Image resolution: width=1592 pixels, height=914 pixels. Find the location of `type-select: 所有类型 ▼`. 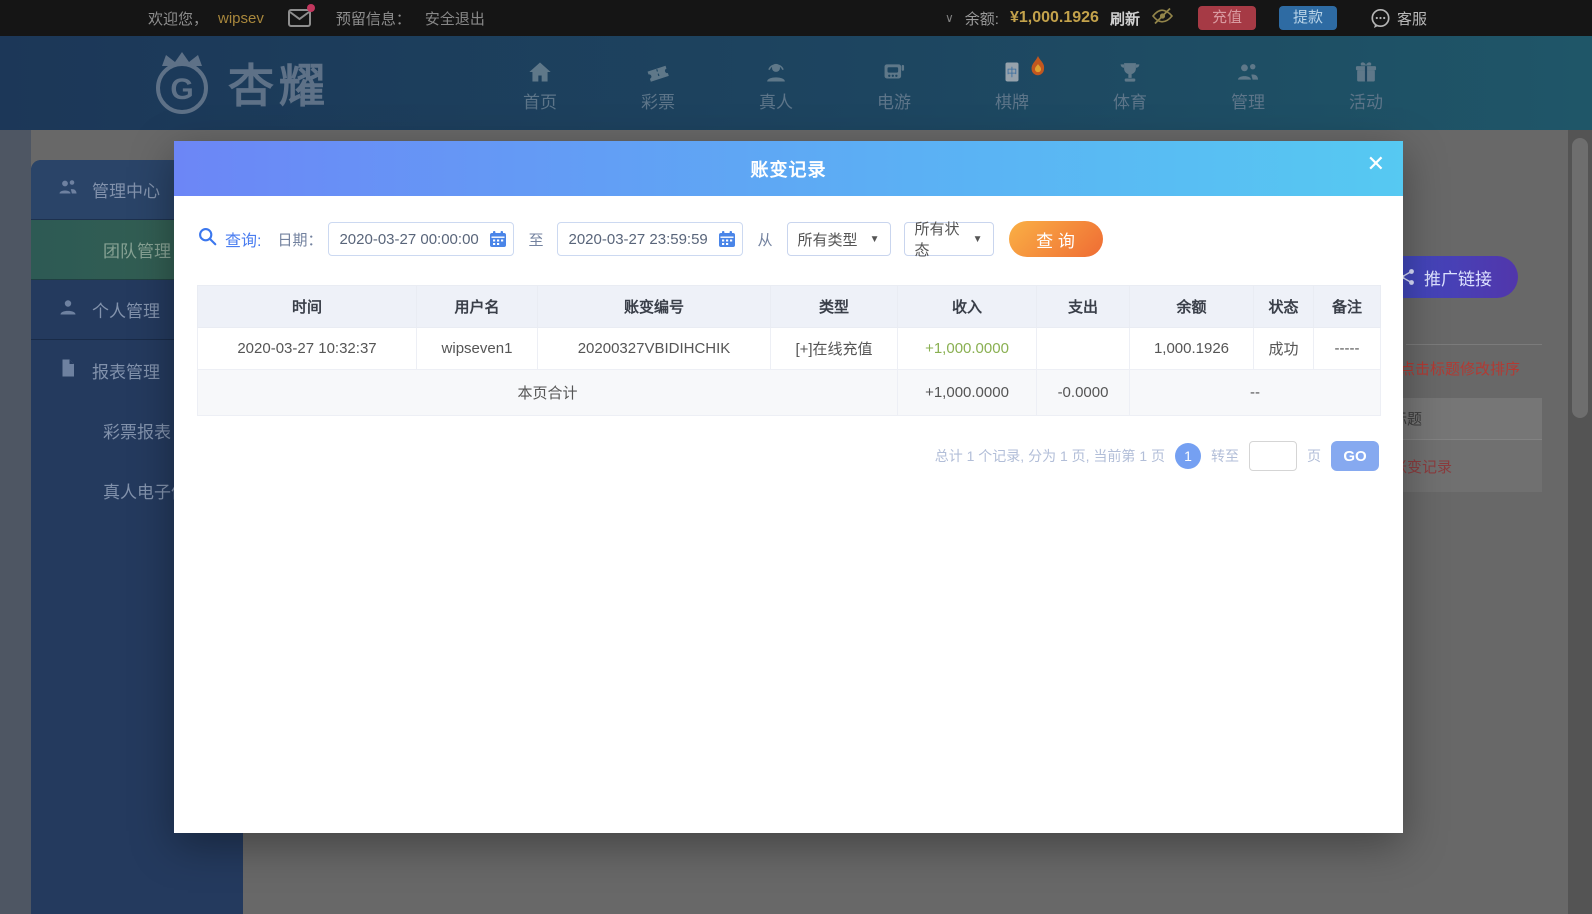

type-select: 所有类型 ▼ is located at coordinates (838, 239).